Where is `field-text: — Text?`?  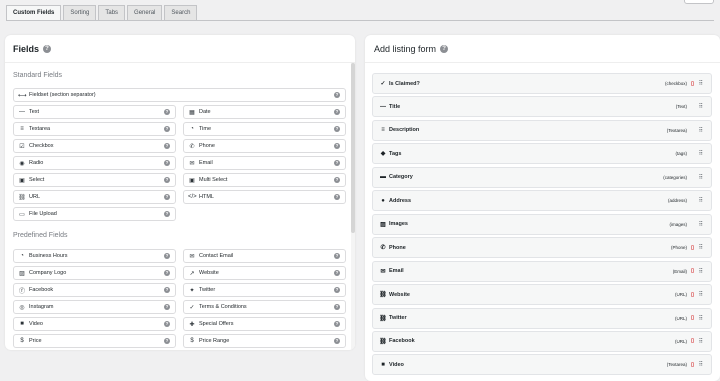 field-text: — Text? is located at coordinates (94, 112).